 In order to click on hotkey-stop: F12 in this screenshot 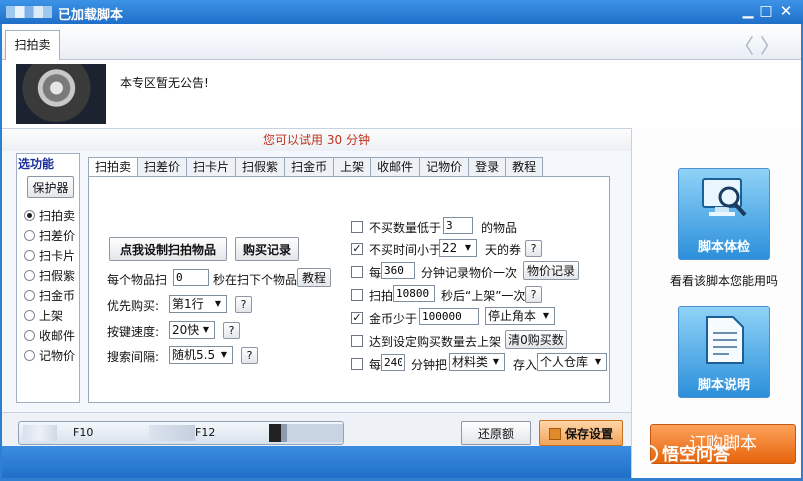, I will do `click(205, 432)`.